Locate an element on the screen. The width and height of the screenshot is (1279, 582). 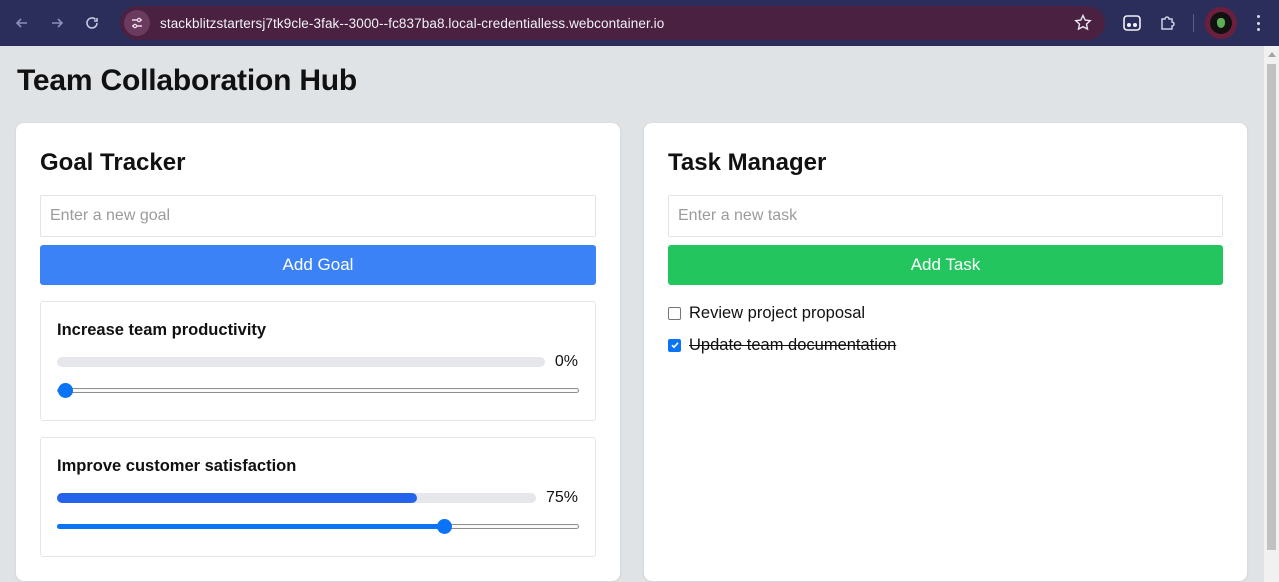
task-manager-heading: Task Manager is located at coordinates (747, 162).